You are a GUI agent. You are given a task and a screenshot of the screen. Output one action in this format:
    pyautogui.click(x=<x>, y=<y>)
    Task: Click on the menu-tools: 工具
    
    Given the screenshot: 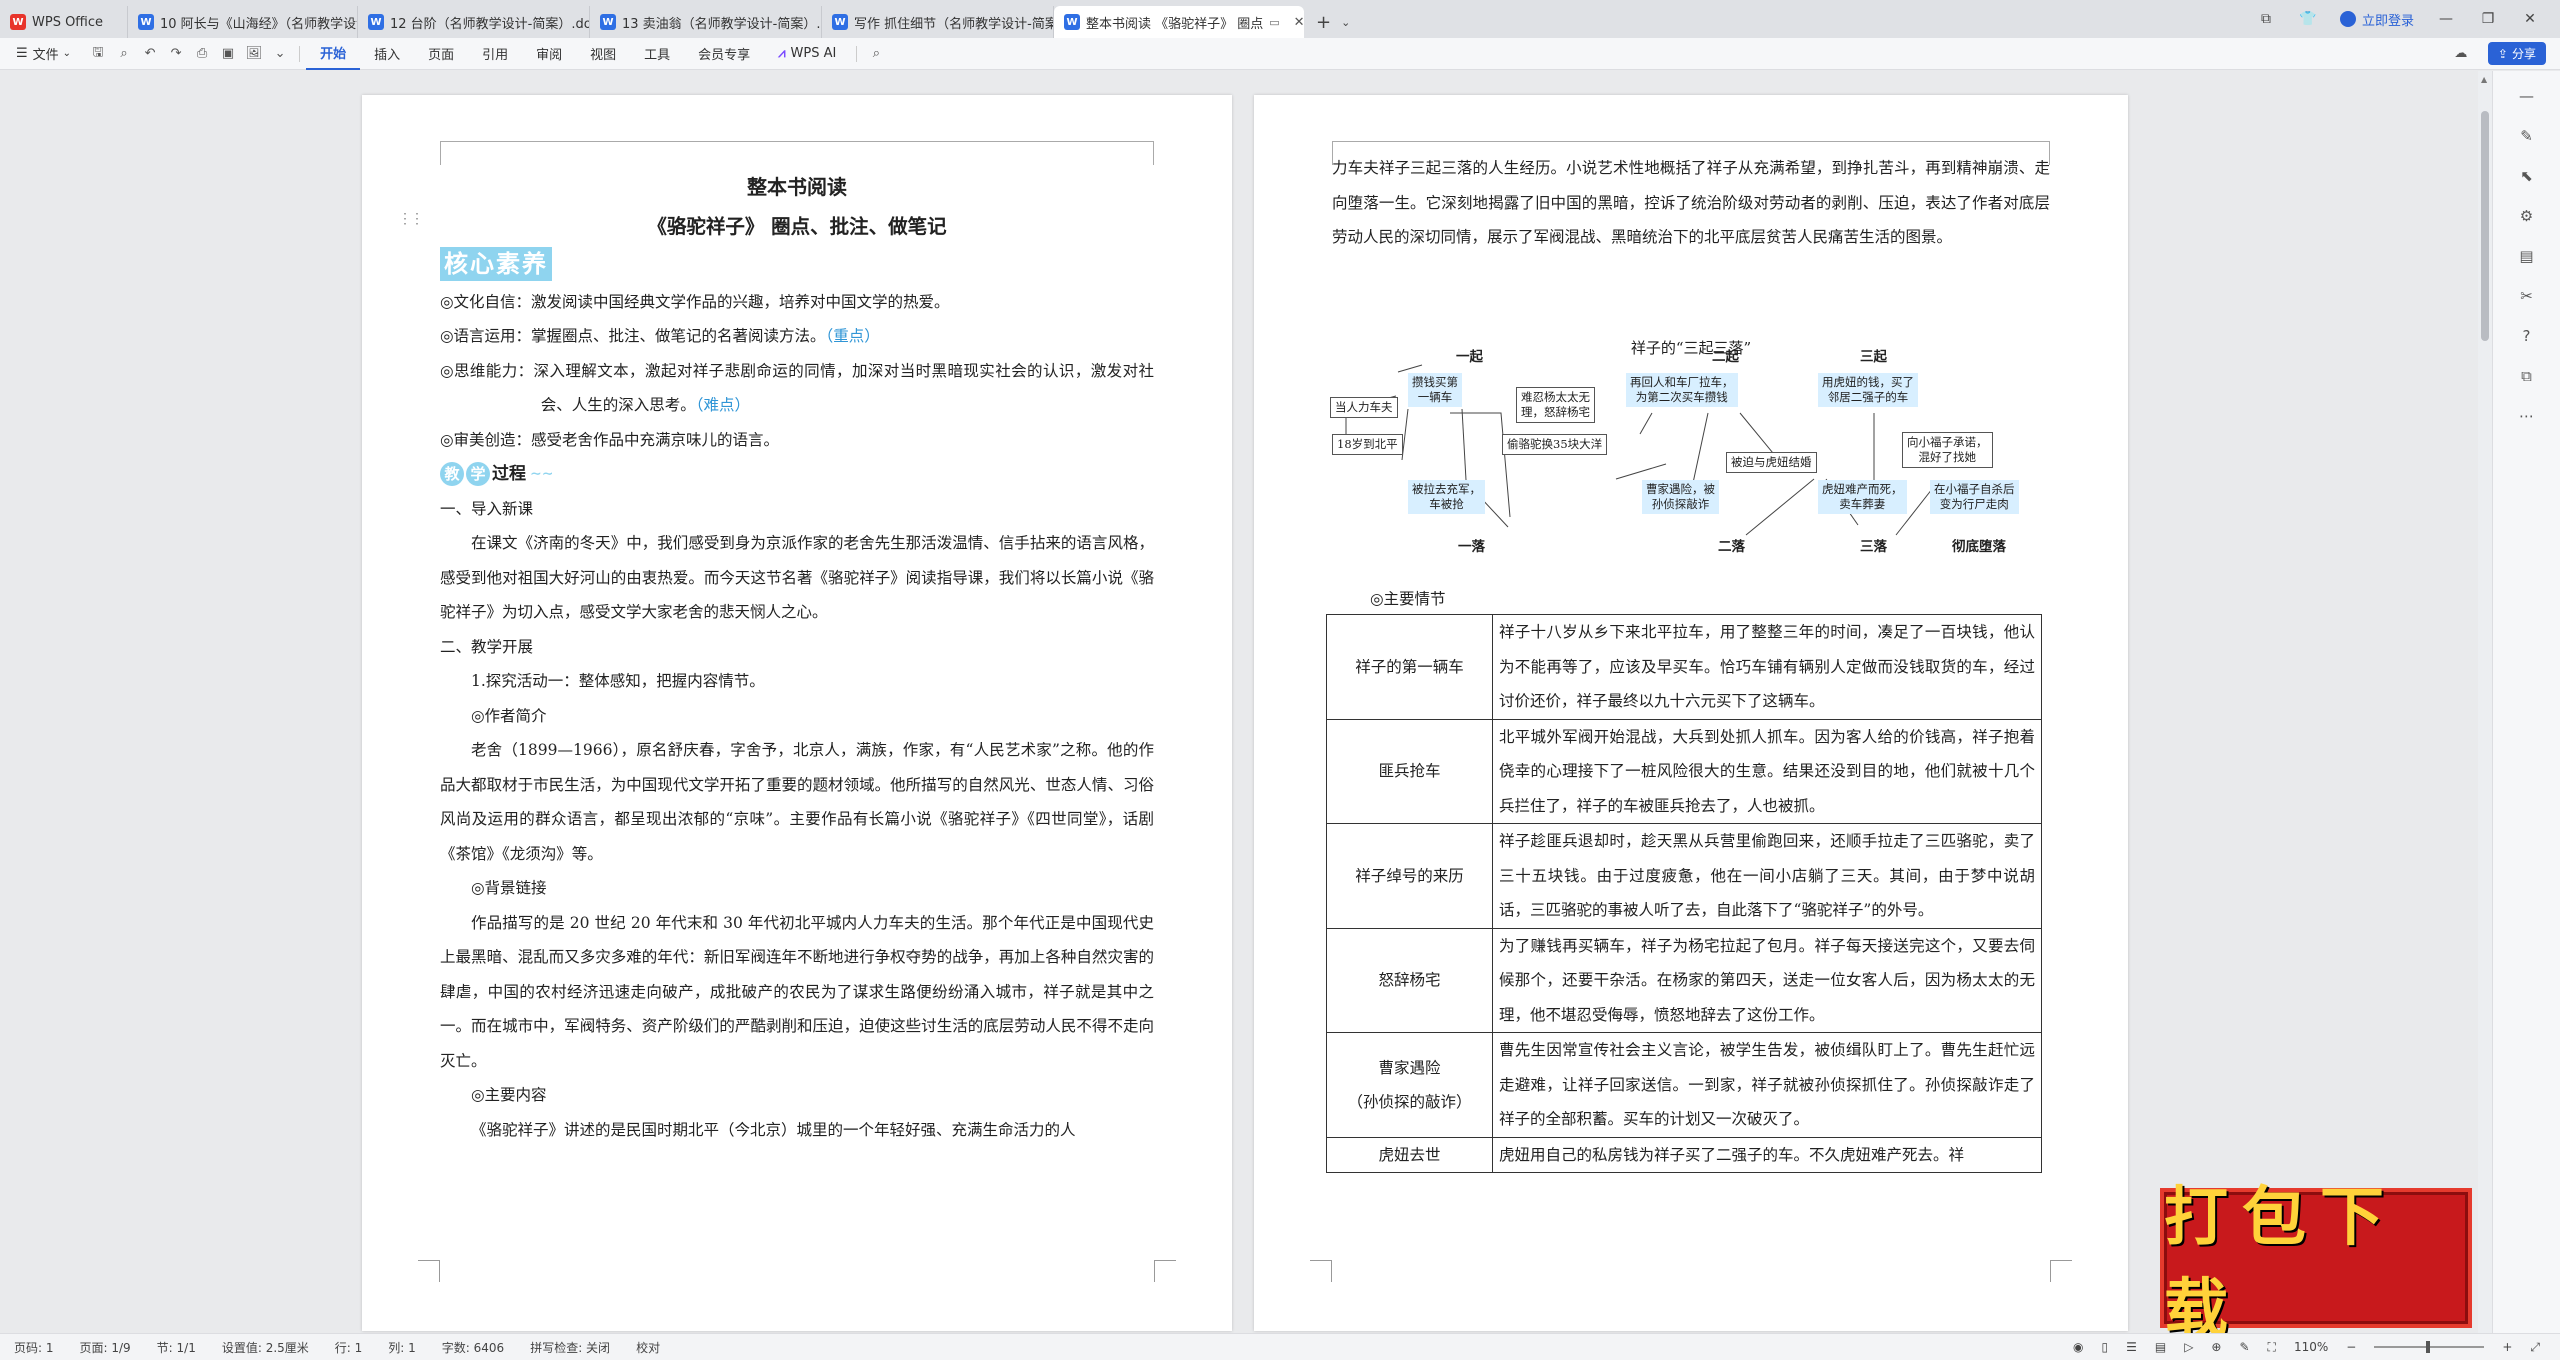 What is the action you would take?
    pyautogui.click(x=657, y=54)
    